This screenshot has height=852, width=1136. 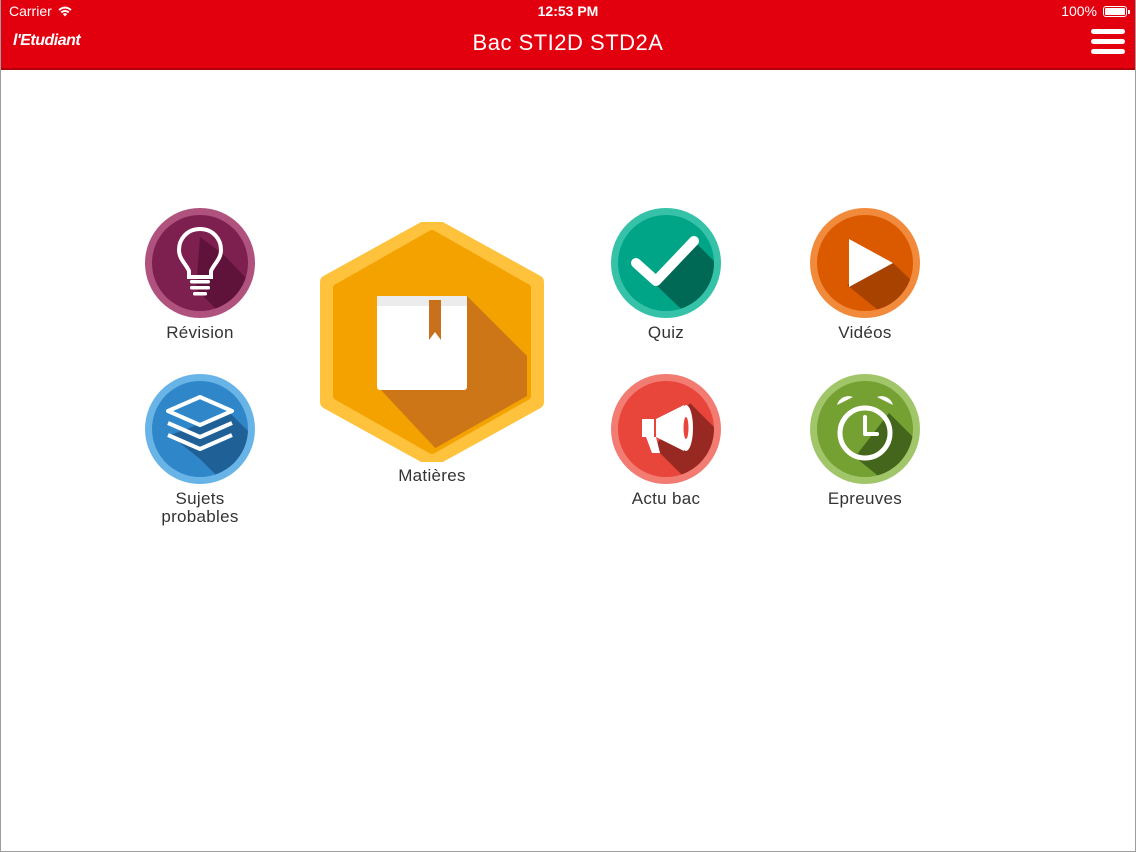 What do you see at coordinates (432, 342) in the screenshot?
I see `book-icon` at bounding box center [432, 342].